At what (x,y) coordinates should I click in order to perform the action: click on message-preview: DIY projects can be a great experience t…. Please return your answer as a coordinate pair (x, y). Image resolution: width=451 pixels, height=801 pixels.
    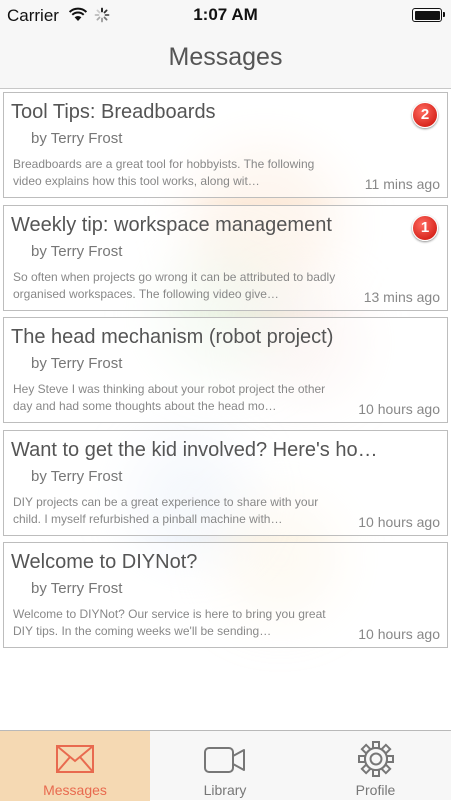
    Looking at the image, I should click on (166, 510).